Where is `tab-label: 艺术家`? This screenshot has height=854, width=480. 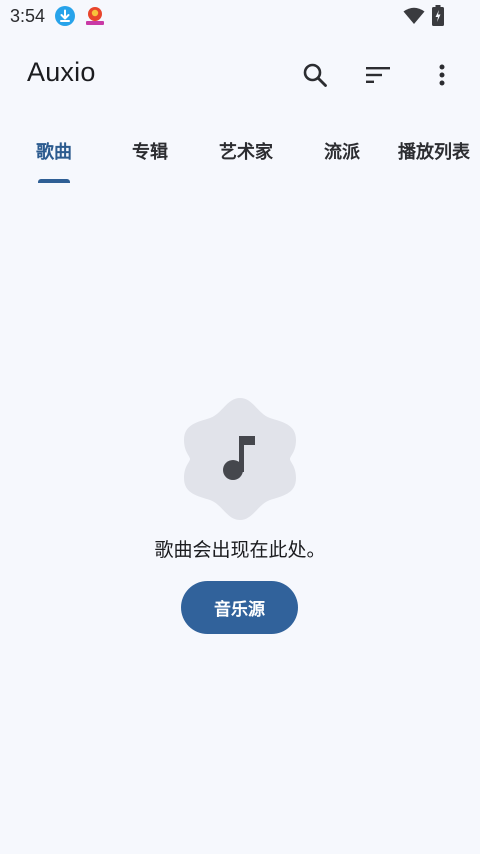 tab-label: 艺术家 is located at coordinates (246, 152).